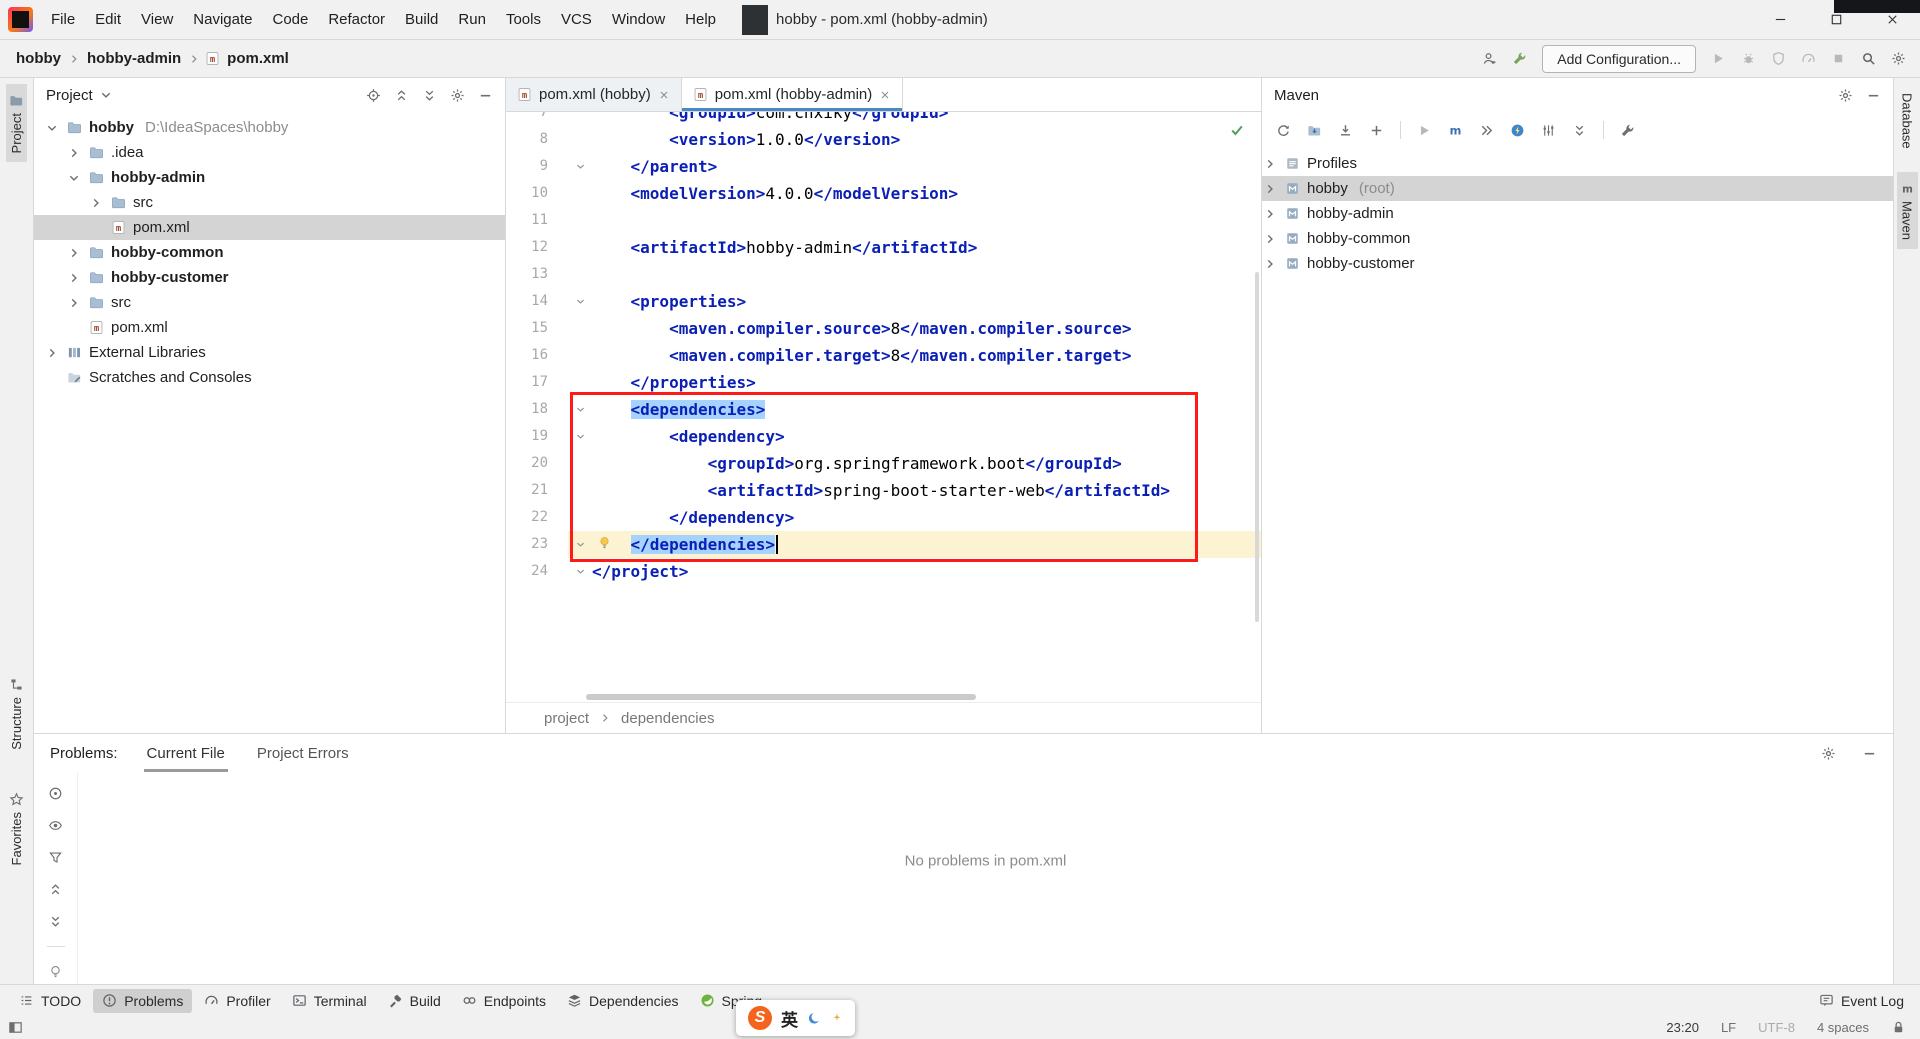  What do you see at coordinates (1455, 130) in the screenshot?
I see `m-goal-icon: m` at bounding box center [1455, 130].